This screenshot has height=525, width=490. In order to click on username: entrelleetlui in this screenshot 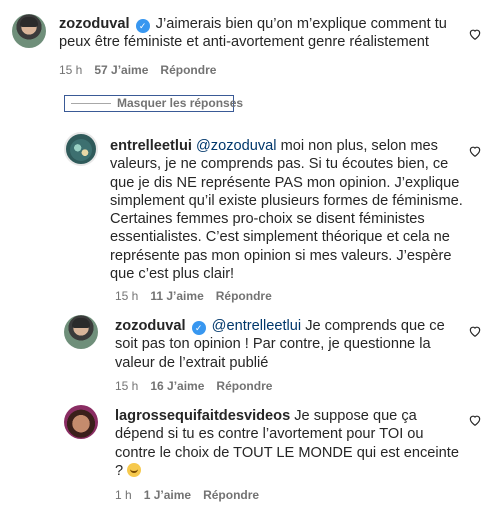, I will do `click(151, 146)`.